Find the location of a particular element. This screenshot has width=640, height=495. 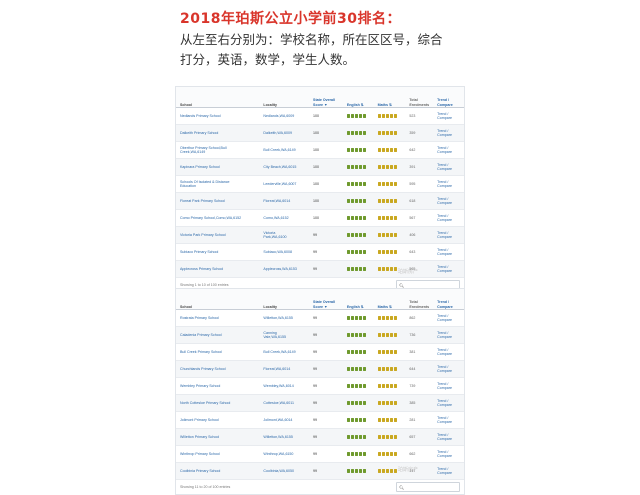

school-link: Jolimont Primary School is located at coordinates (220, 420).